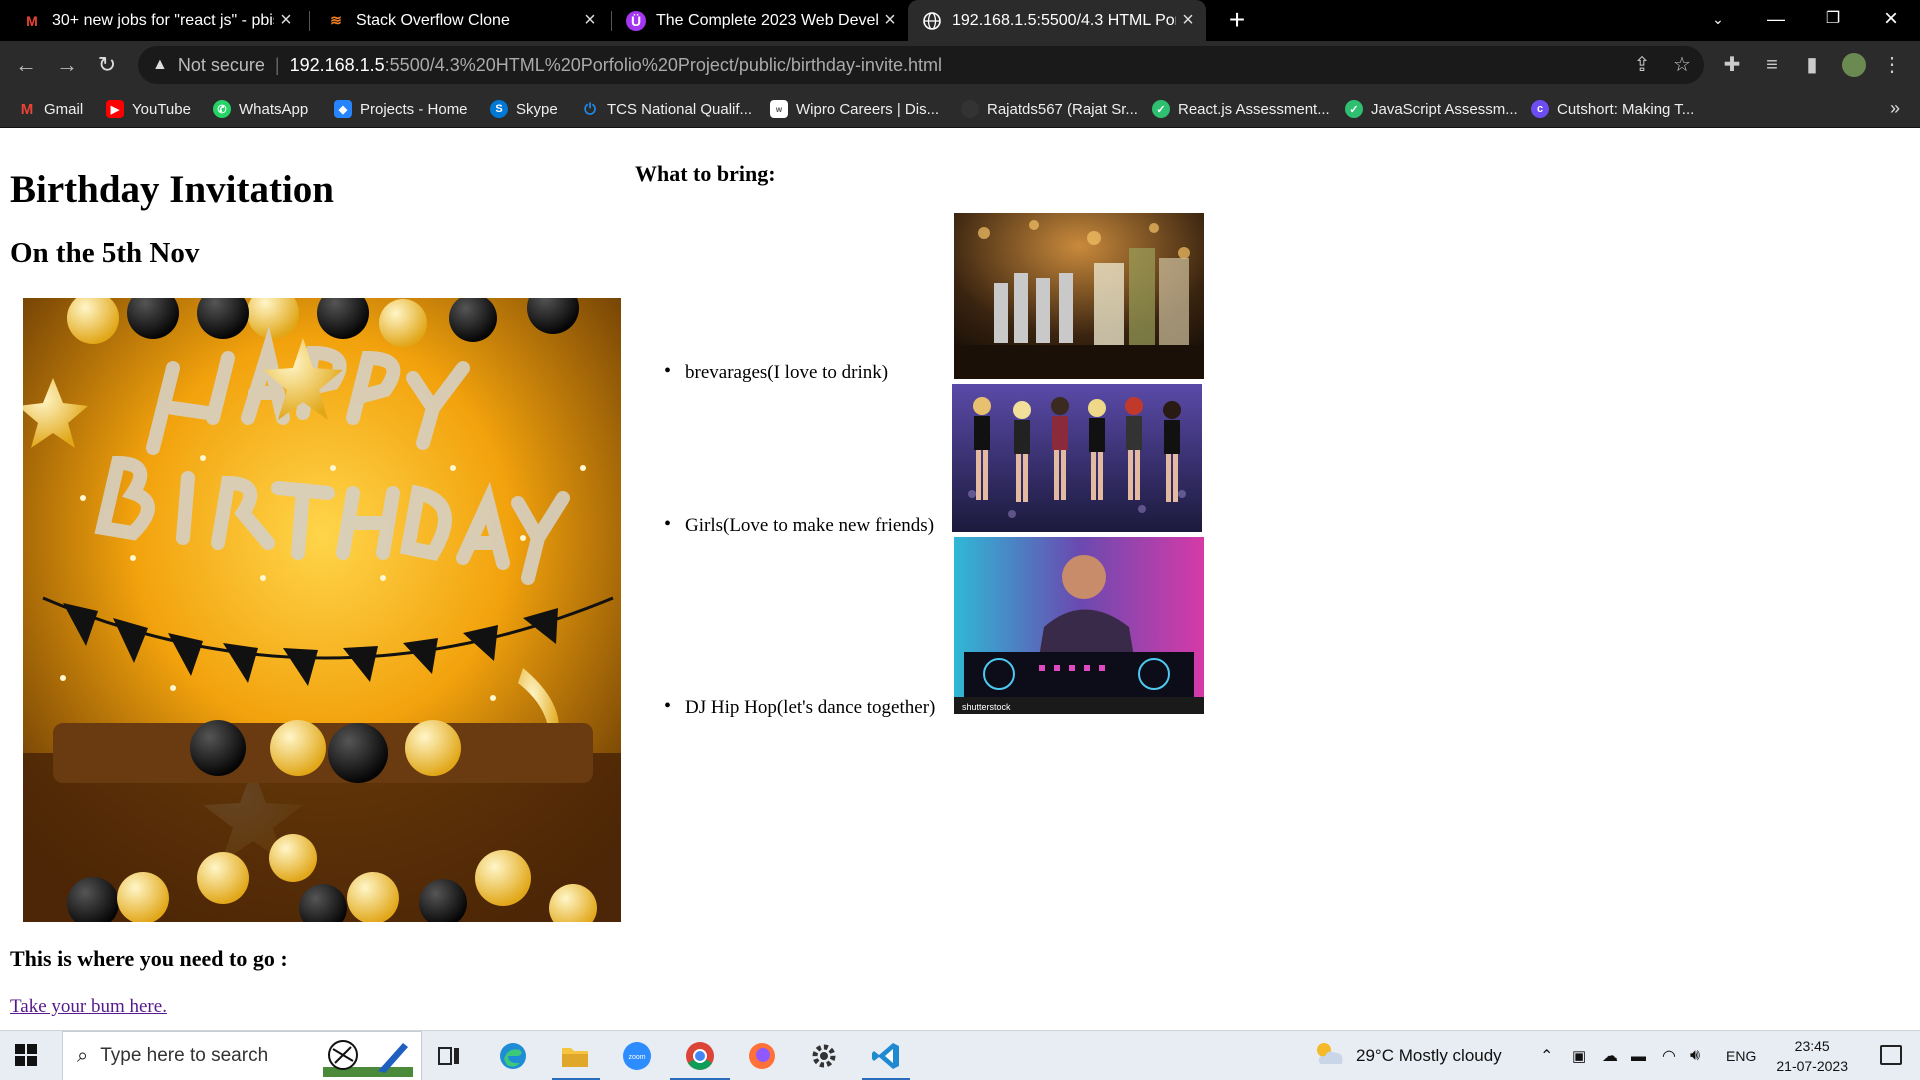 This screenshot has height=1080, width=1920. What do you see at coordinates (705, 173) in the screenshot?
I see `bring-heading: What to bring:` at bounding box center [705, 173].